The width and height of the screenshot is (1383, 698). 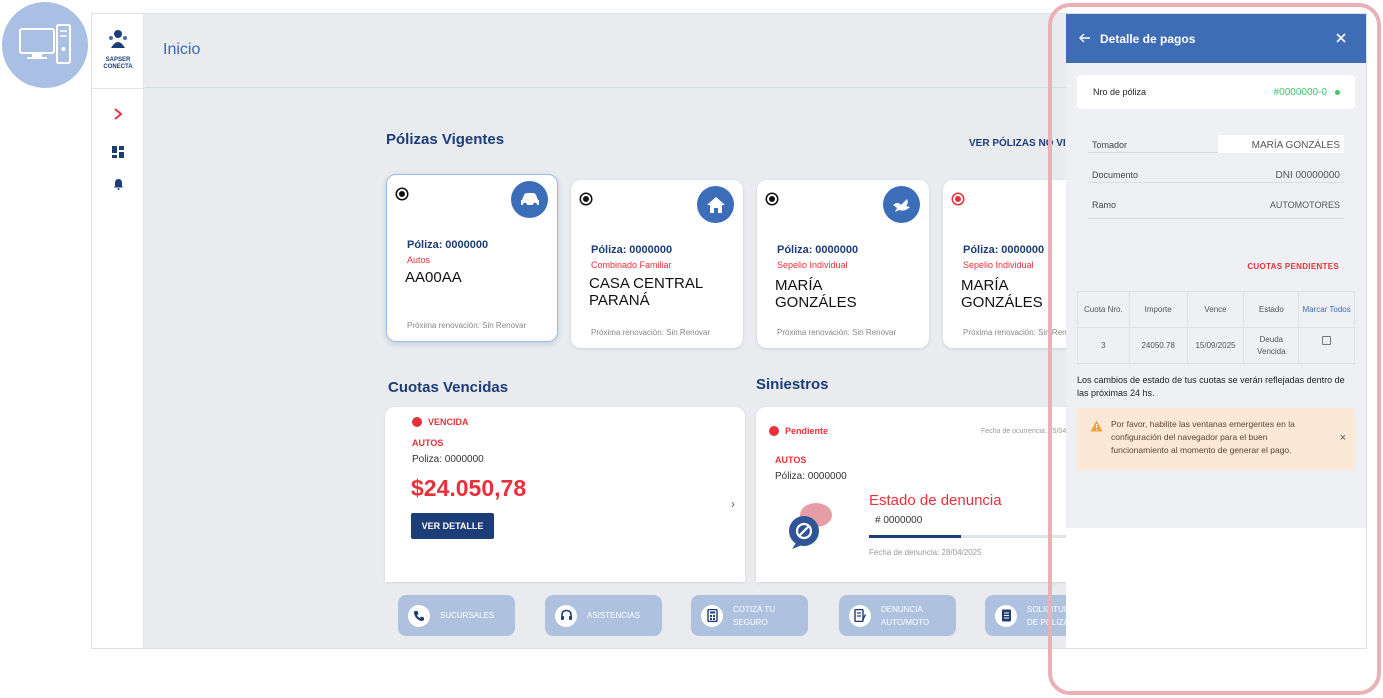 What do you see at coordinates (448, 387) in the screenshot?
I see `cuotas-title: Cuotas Vencidas` at bounding box center [448, 387].